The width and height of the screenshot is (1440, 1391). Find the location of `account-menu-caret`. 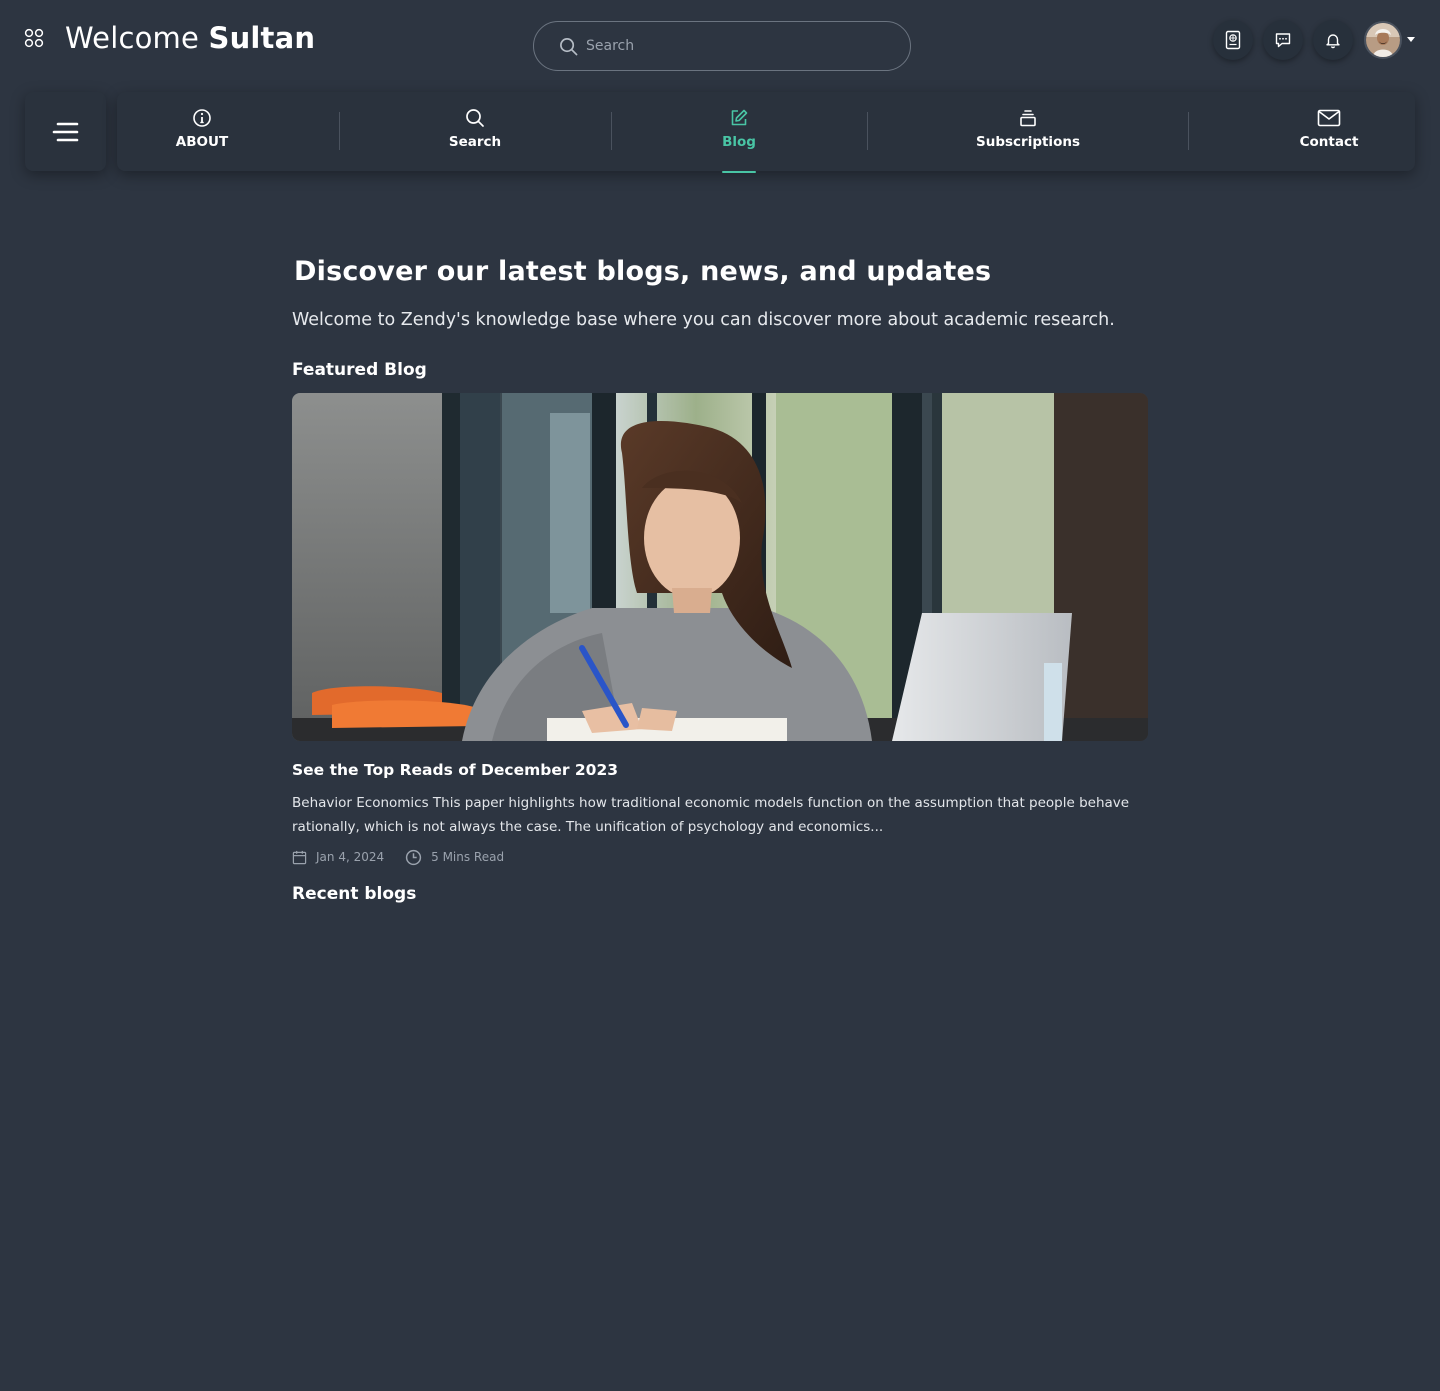

account-menu-caret is located at coordinates (1411, 39).